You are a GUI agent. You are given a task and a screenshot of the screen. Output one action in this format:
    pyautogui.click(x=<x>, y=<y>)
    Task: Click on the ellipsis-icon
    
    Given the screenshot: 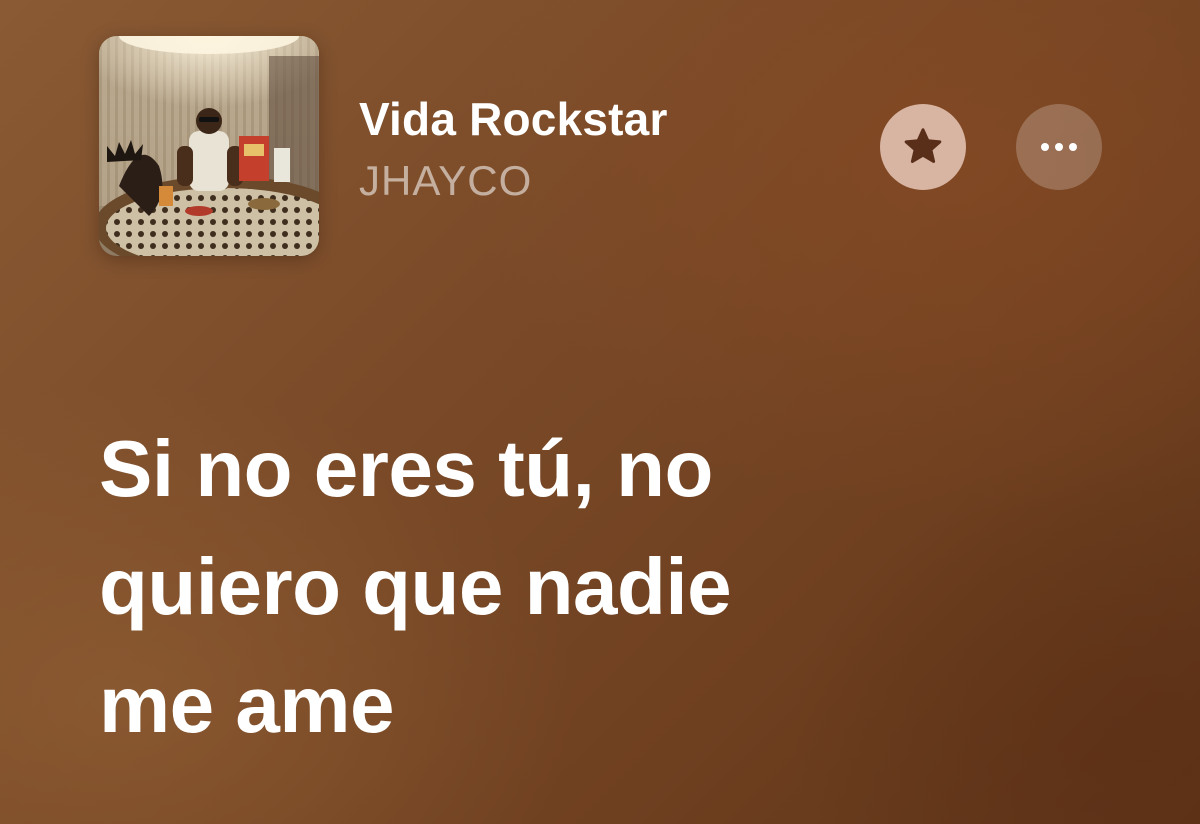 What is the action you would take?
    pyautogui.click(x=1059, y=147)
    